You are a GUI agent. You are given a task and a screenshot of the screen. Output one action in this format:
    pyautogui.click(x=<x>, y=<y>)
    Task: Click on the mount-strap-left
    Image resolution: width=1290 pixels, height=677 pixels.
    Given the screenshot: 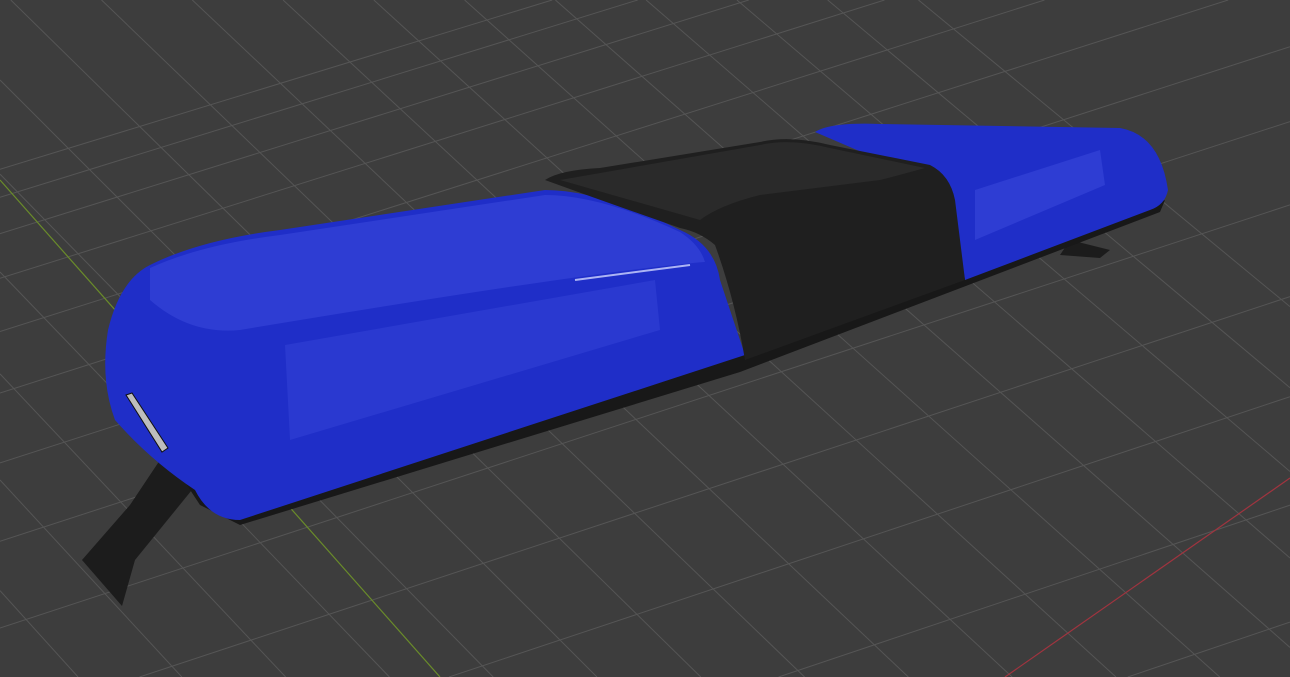 What is the action you would take?
    pyautogui.click(x=141, y=533)
    